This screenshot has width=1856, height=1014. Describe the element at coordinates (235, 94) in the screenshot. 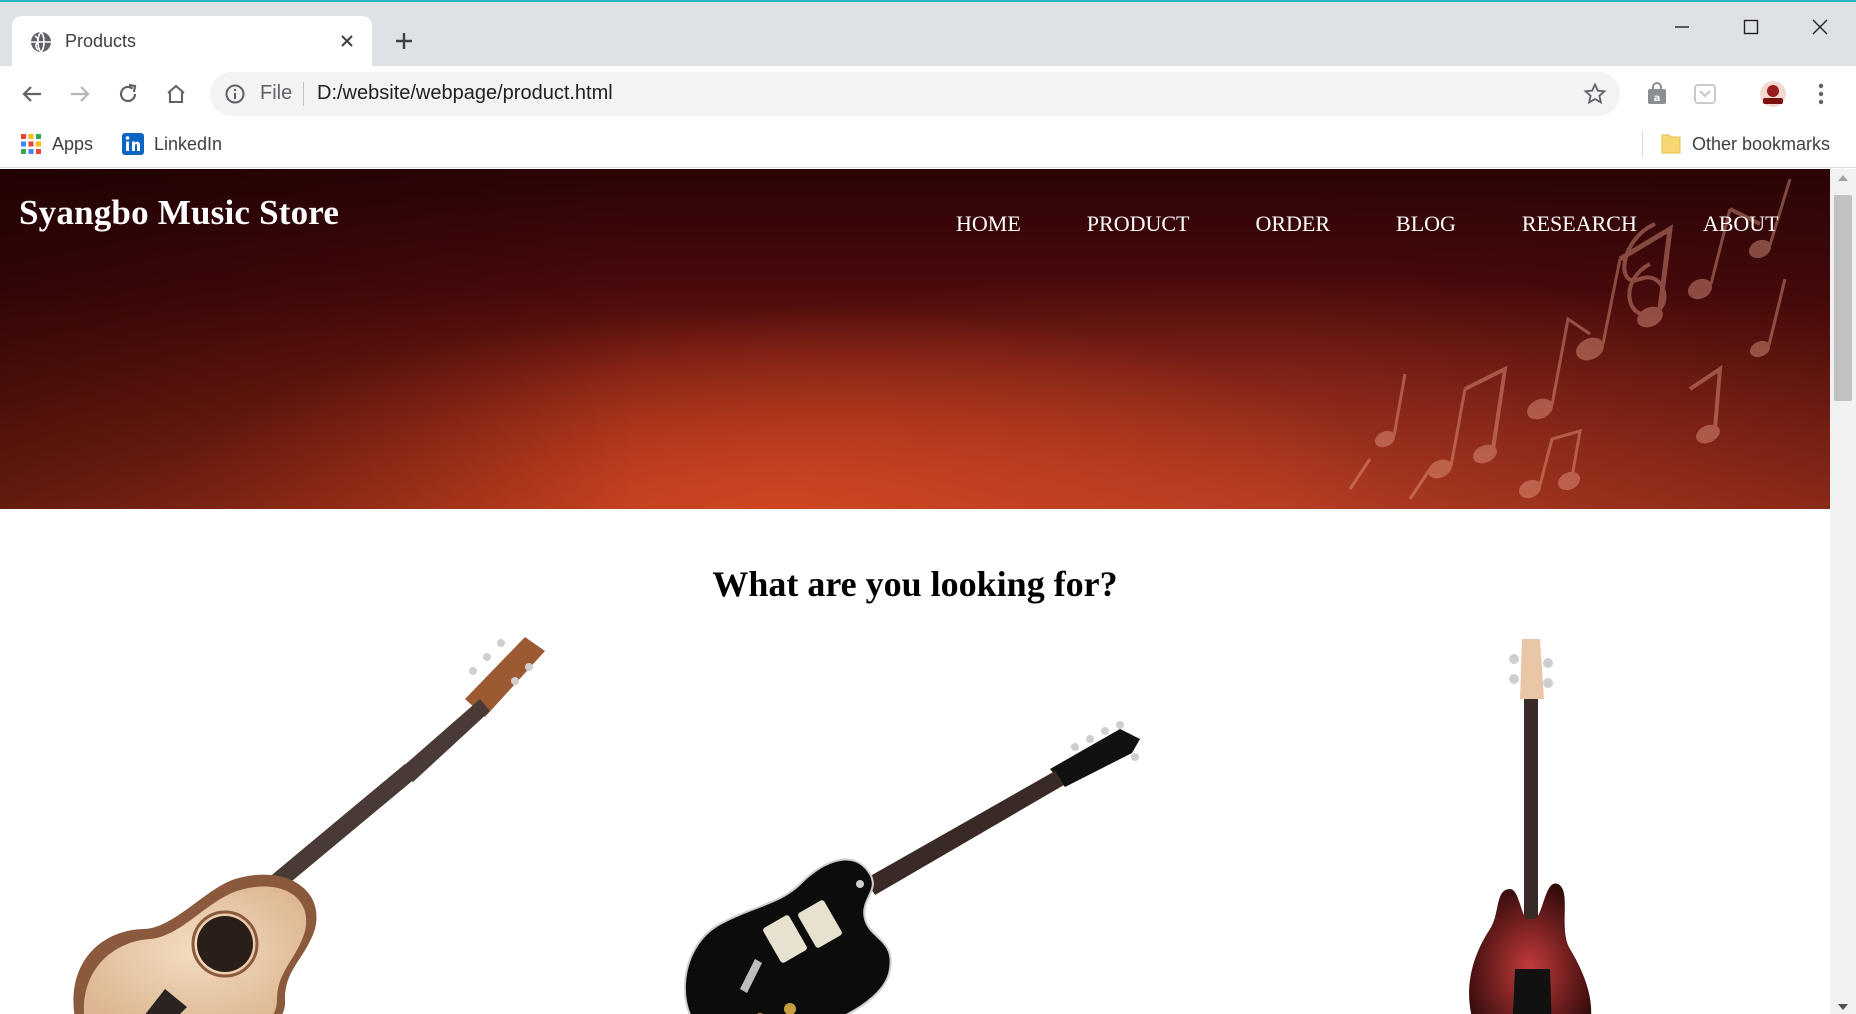

I see `info-icon` at that location.